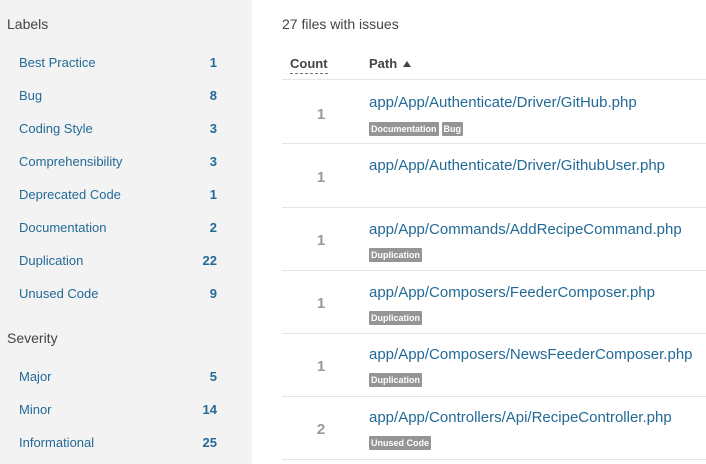 The height and width of the screenshot is (464, 706). I want to click on filter-label: Minor, so click(35, 409).